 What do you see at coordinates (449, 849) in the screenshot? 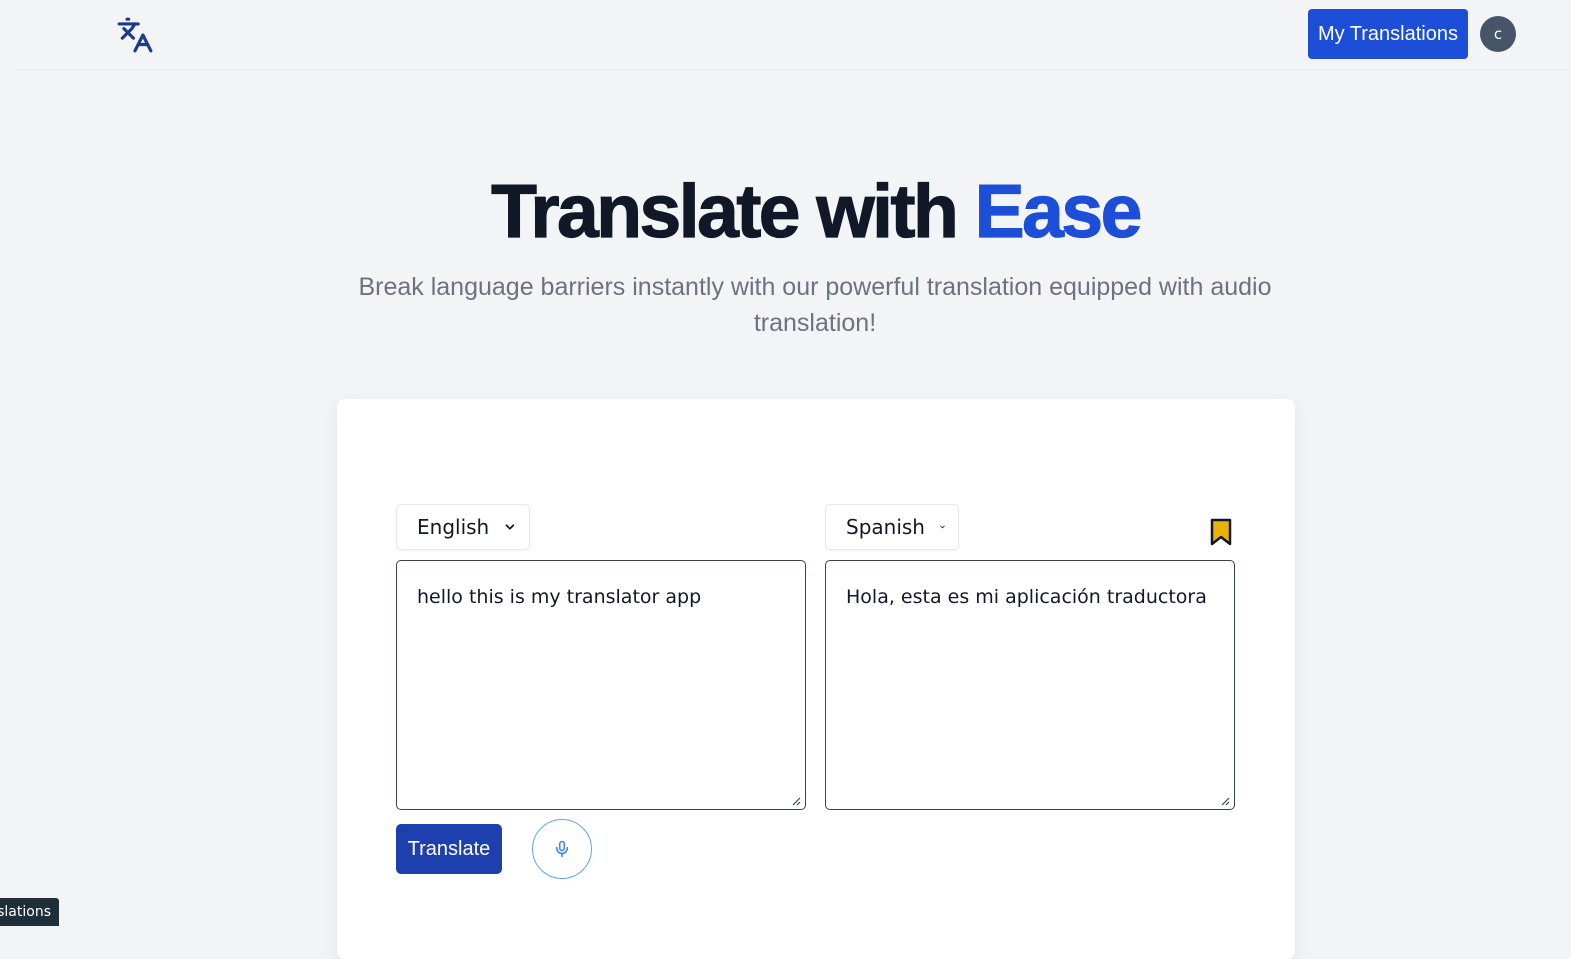
I see `translate-button: Translate` at bounding box center [449, 849].